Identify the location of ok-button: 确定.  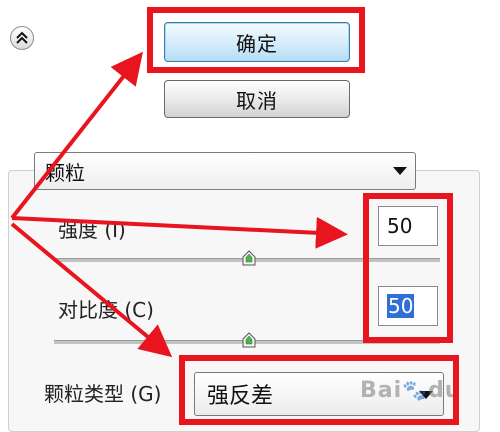
(257, 42).